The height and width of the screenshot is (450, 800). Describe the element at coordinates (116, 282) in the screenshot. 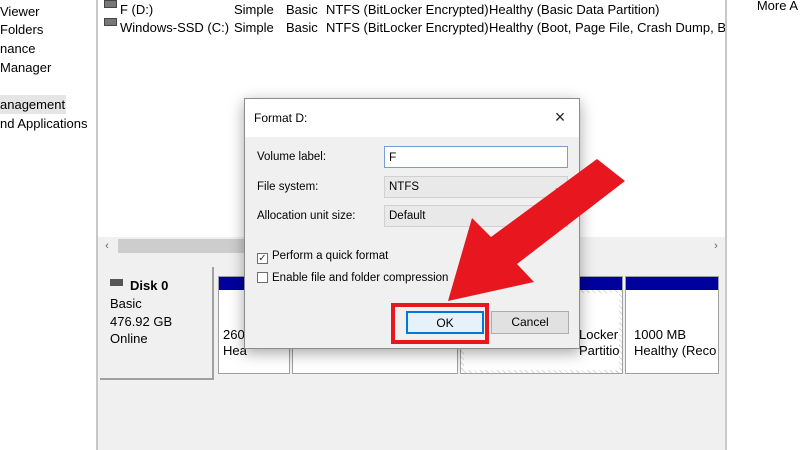

I see `disk-icon` at that location.